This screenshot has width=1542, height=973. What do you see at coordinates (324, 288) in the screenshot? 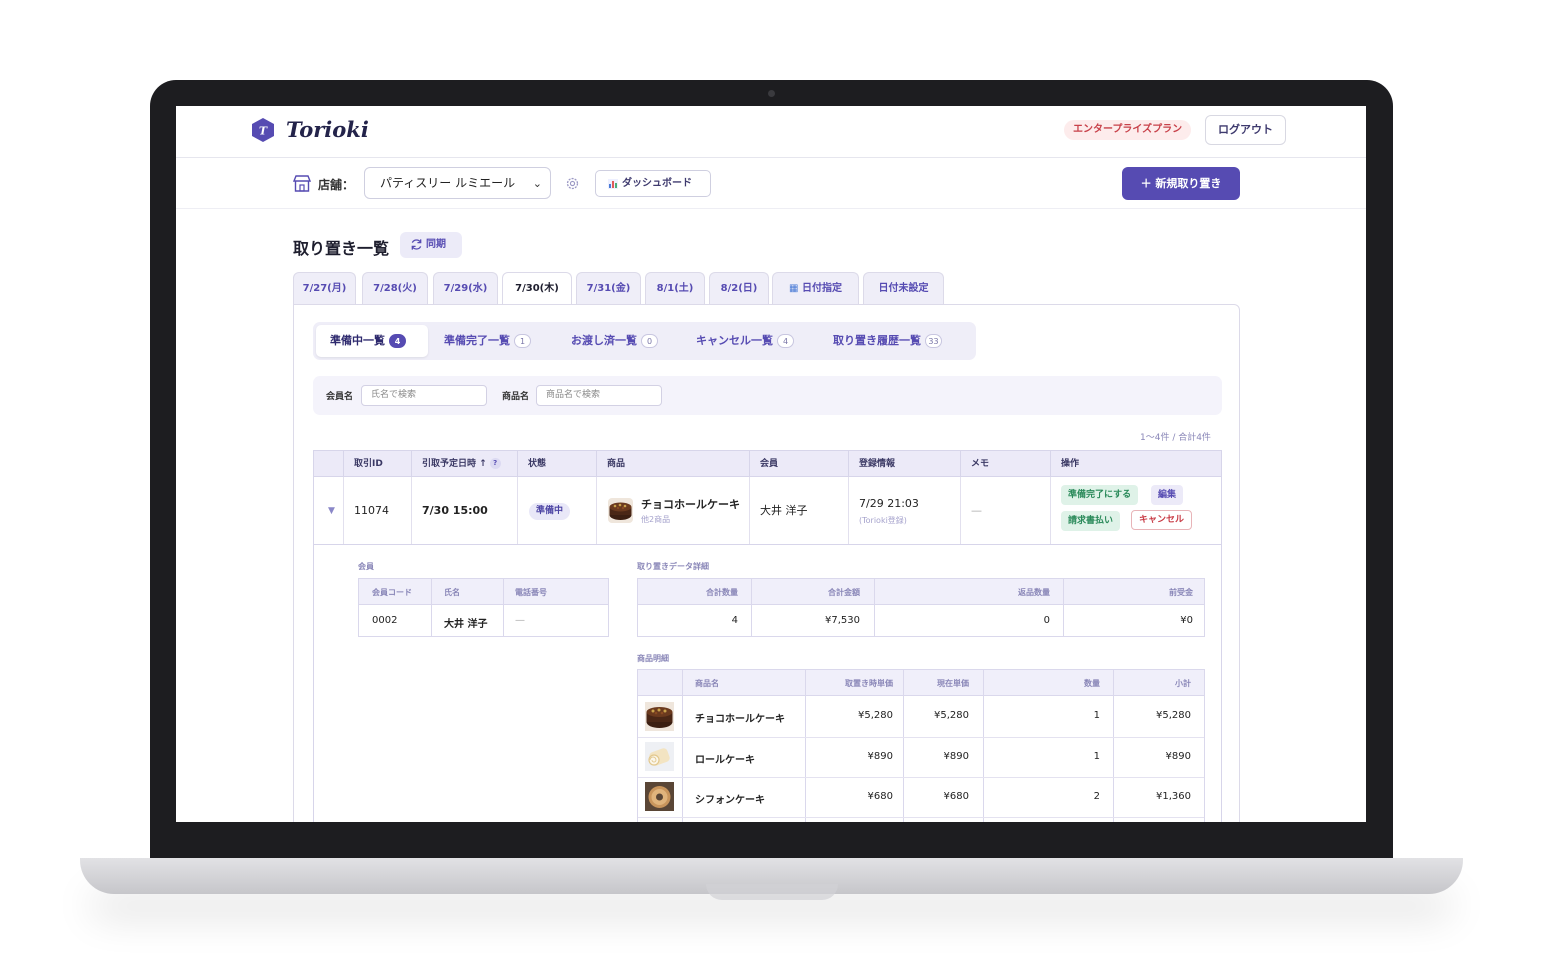
I see `tab-0727: 7/27(月)` at bounding box center [324, 288].